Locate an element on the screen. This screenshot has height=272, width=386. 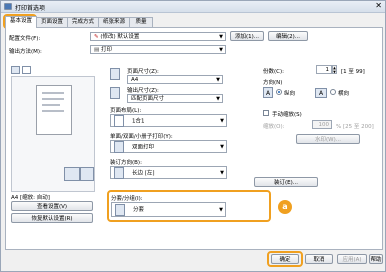
ok-button: 确定 is located at coordinates (285, 259).